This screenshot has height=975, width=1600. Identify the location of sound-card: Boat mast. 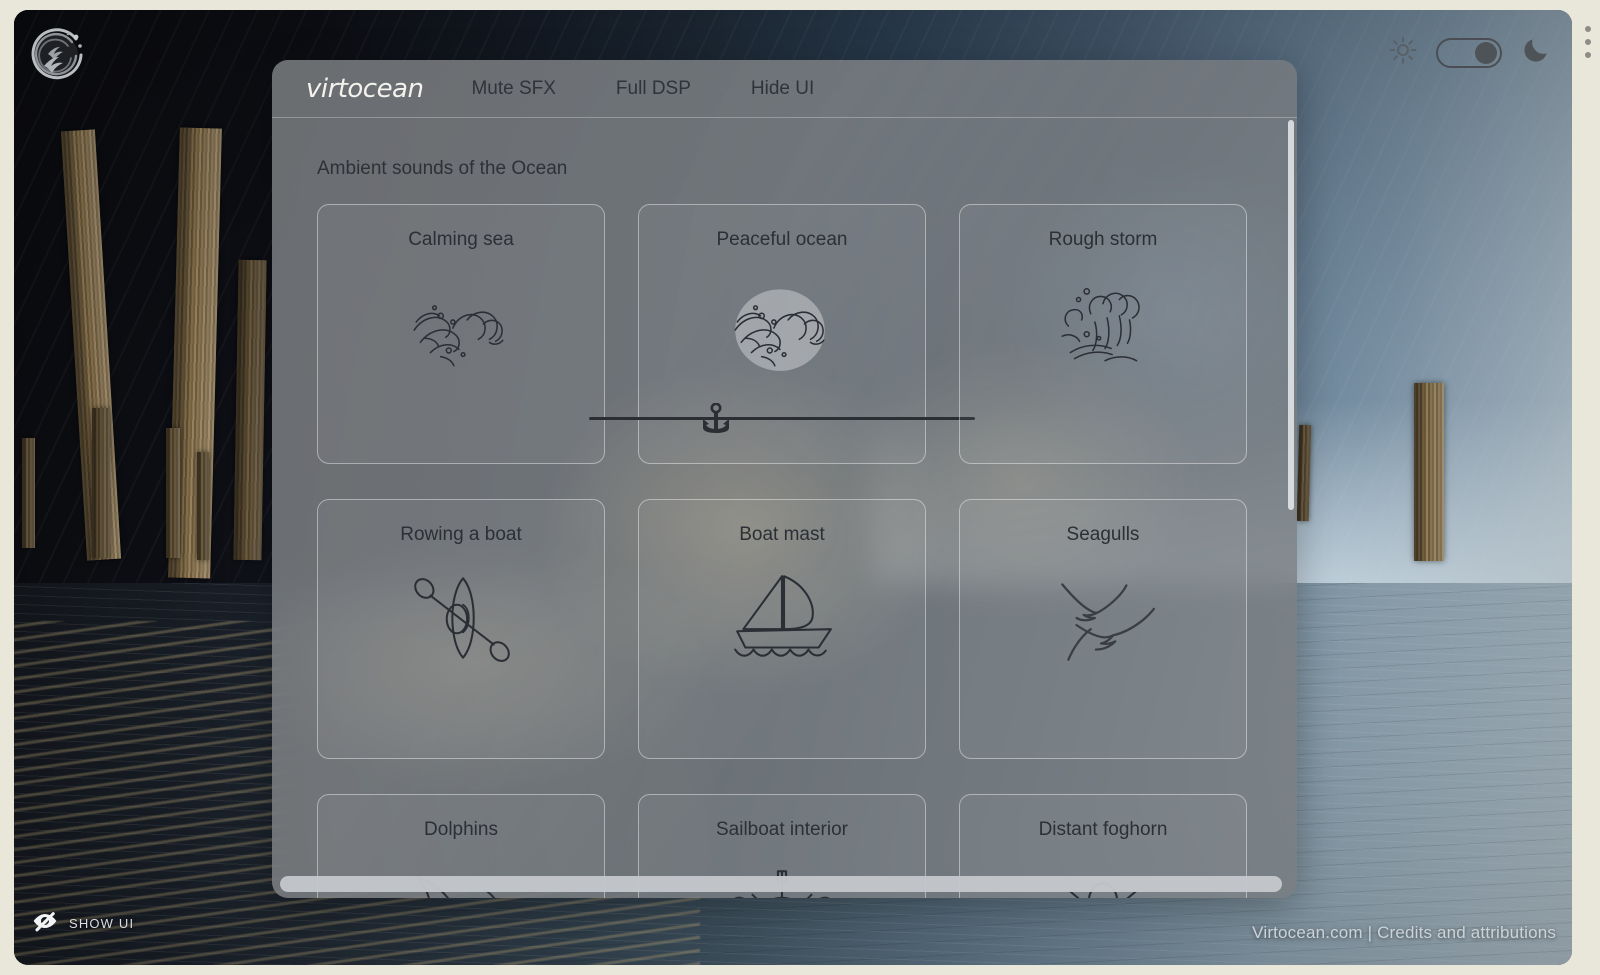
(782, 629).